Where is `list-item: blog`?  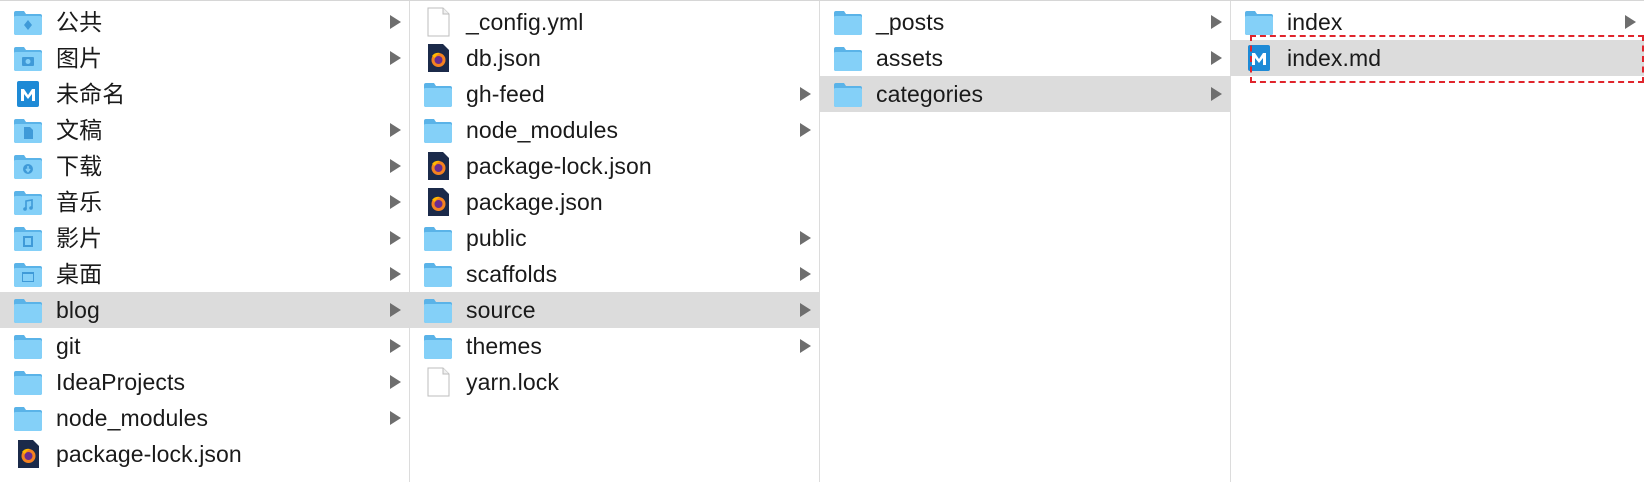 list-item: blog is located at coordinates (204, 310).